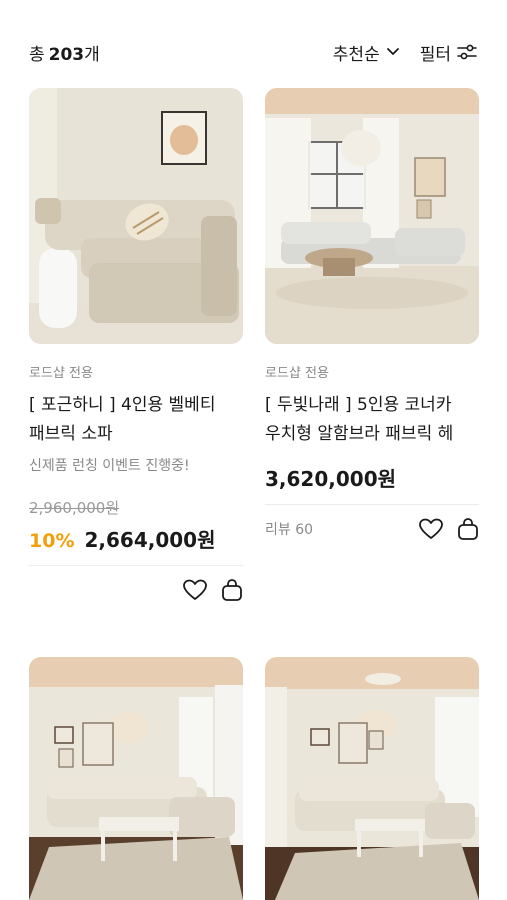 The height and width of the screenshot is (900, 507). What do you see at coordinates (372, 529) in the screenshot?
I see `card-actions: 리뷰 60` at bounding box center [372, 529].